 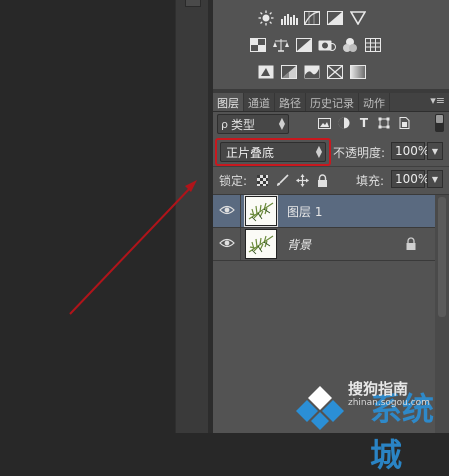 I want to click on lock-paint-icon, so click(x=282, y=180).